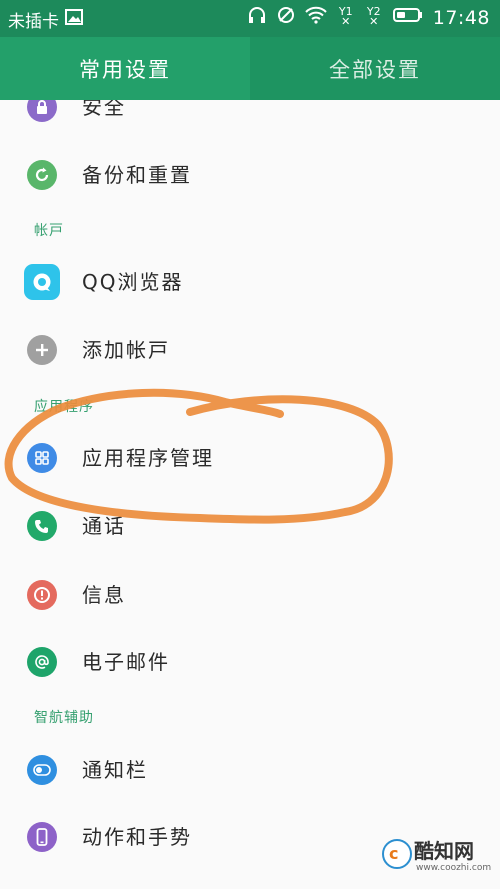 Image resolution: width=500 pixels, height=889 pixels. What do you see at coordinates (444, 851) in the screenshot?
I see `watermark-title: 酷知网` at bounding box center [444, 851].